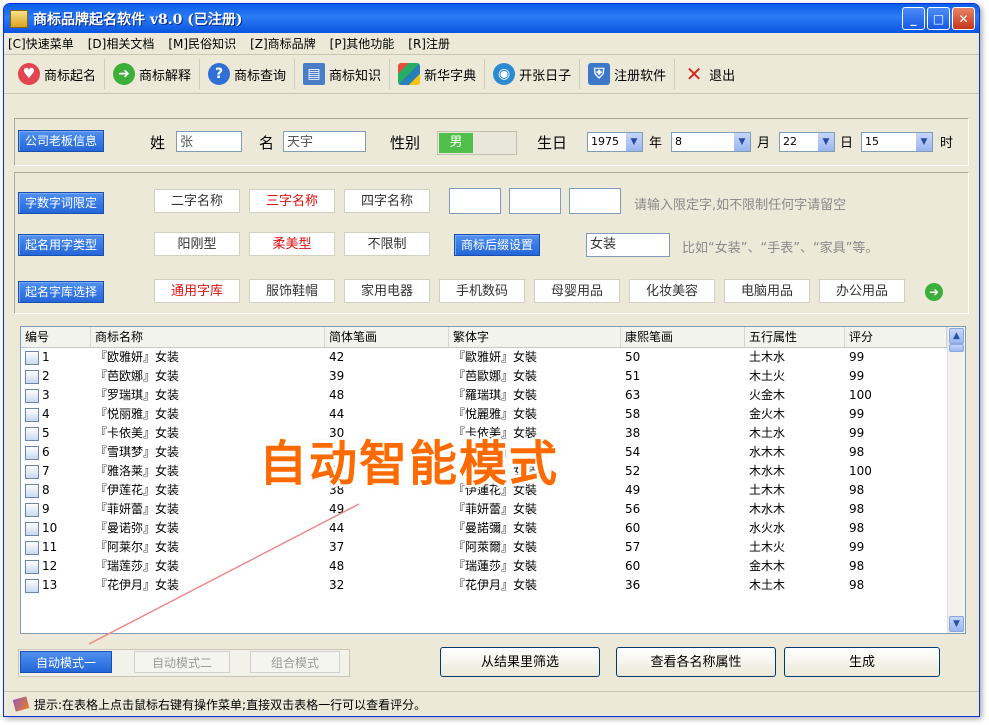 Image resolution: width=989 pixels, height=725 pixels. What do you see at coordinates (535, 337) in the screenshot?
I see `col-header-traditional: 繁体字` at bounding box center [535, 337].